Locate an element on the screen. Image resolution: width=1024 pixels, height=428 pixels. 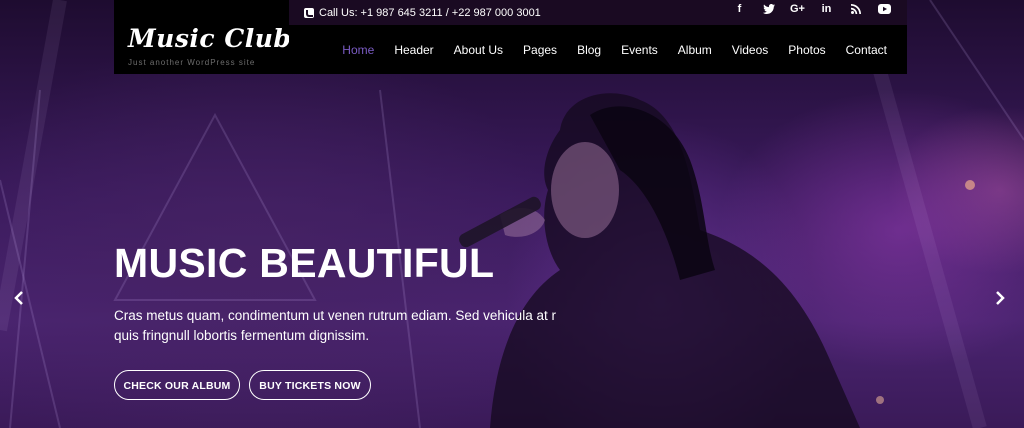
youtube-icon is located at coordinates (884, 9).